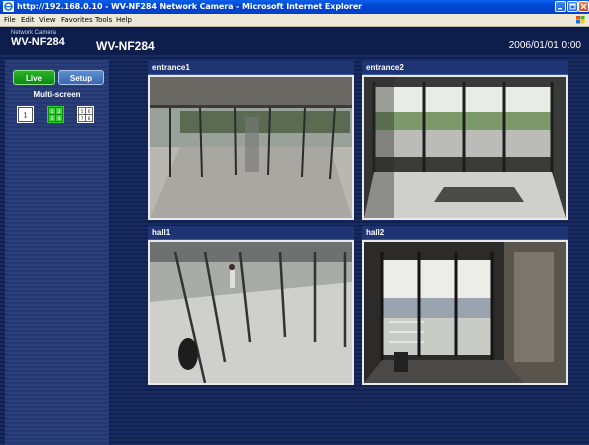  What do you see at coordinates (57, 94) in the screenshot?
I see `multi-screen-label: Multi-screen` at bounding box center [57, 94].